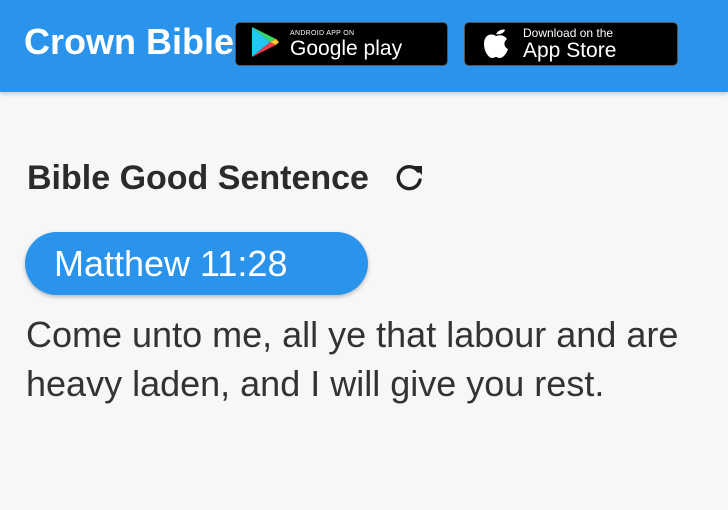  I want to click on verse-section: Bible Good Sentence, so click(367, 178).